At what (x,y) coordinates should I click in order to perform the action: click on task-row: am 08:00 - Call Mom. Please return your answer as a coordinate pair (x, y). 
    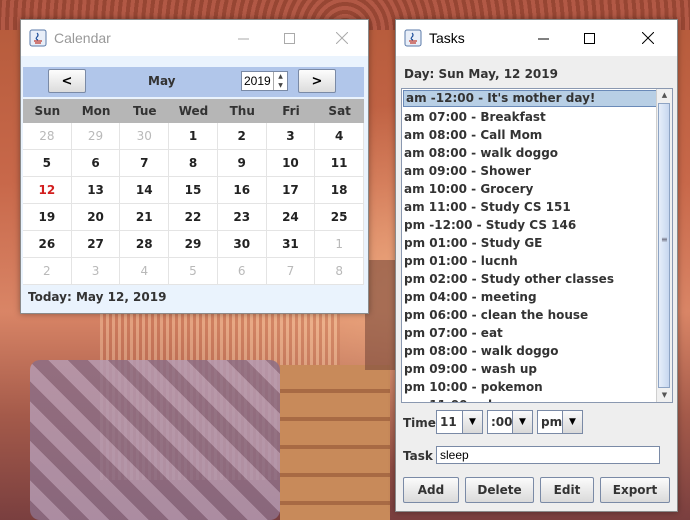
    Looking at the image, I should click on (530, 135).